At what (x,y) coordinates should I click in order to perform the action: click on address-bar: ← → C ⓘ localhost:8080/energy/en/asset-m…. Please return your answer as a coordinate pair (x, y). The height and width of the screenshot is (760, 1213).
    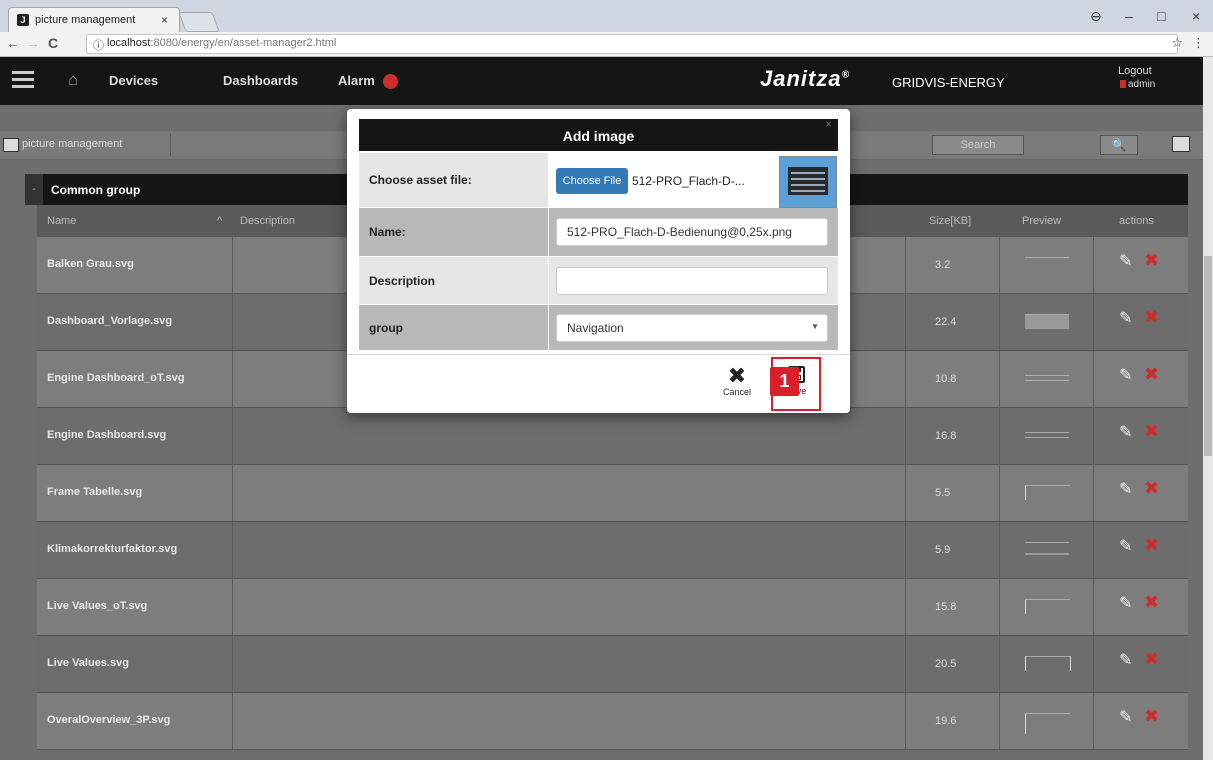
    Looking at the image, I should click on (606, 44).